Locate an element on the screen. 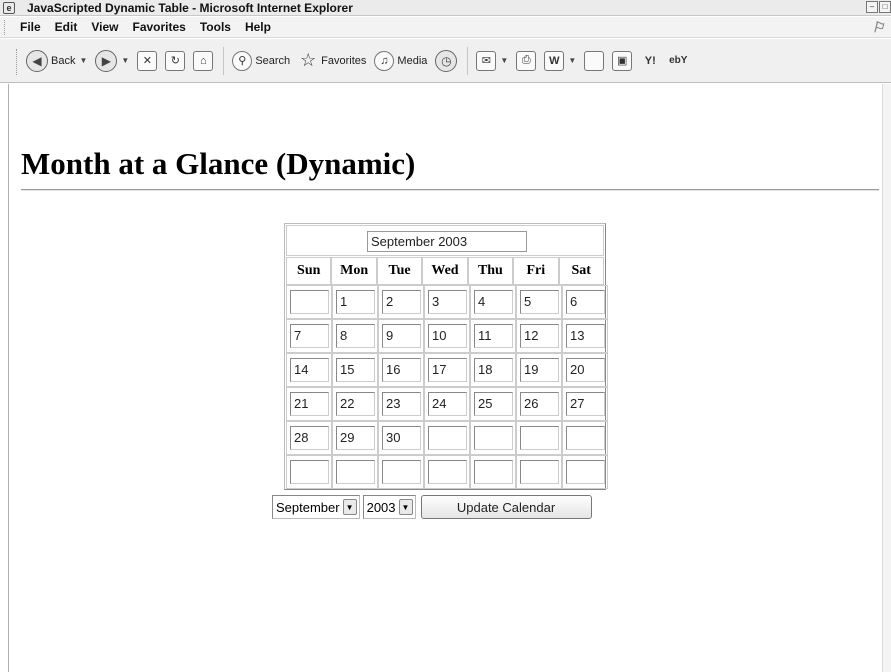  discuss-button is located at coordinates (594, 60).